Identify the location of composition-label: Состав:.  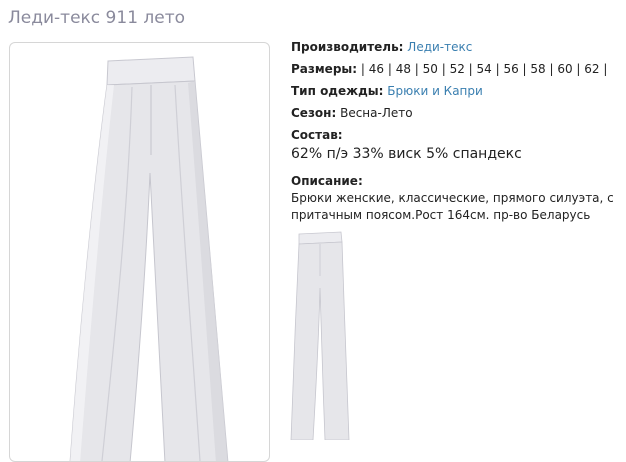
(317, 135).